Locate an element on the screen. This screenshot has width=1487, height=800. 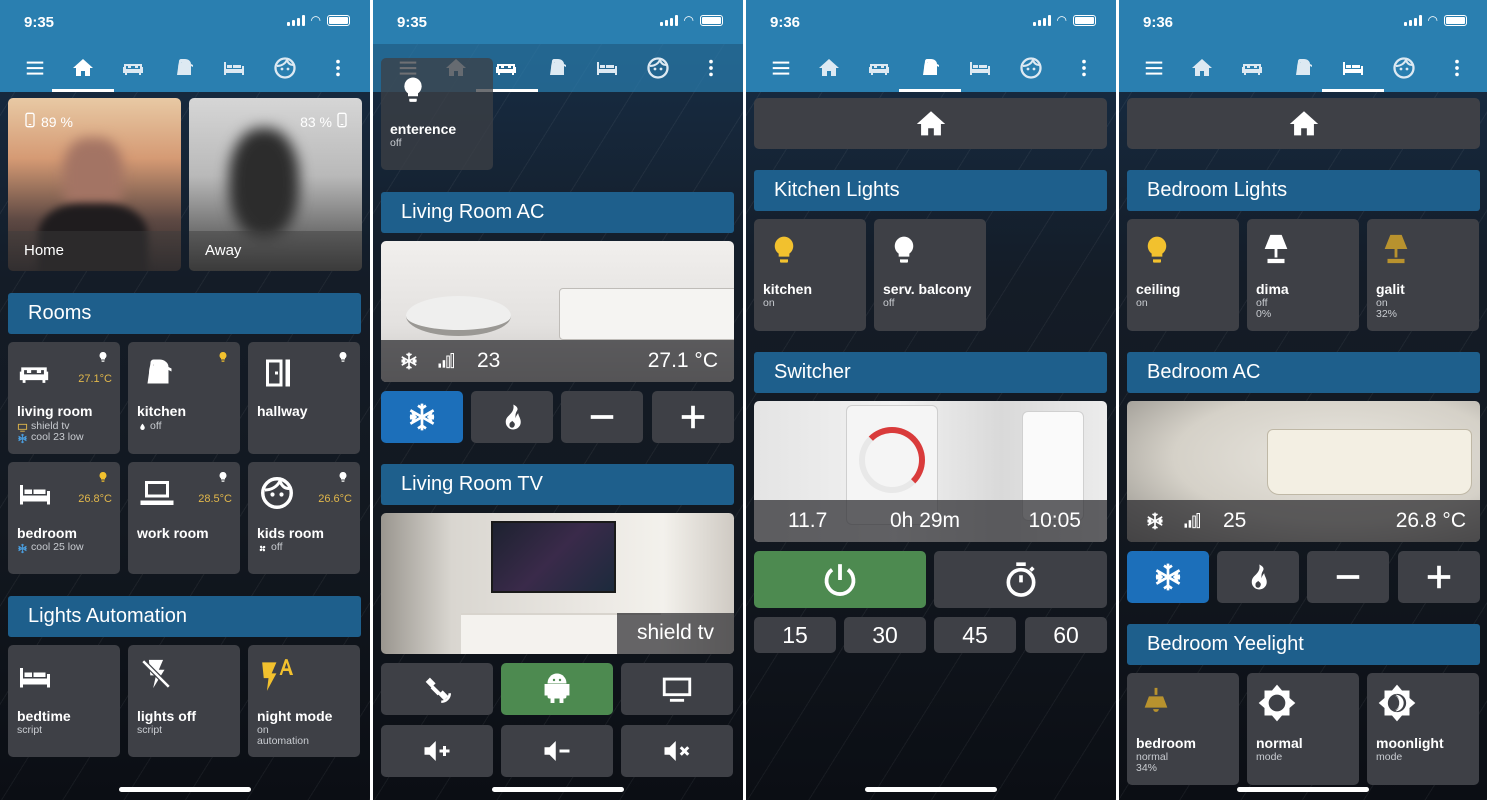
room-card-hallway: hallway is located at coordinates (304, 398).